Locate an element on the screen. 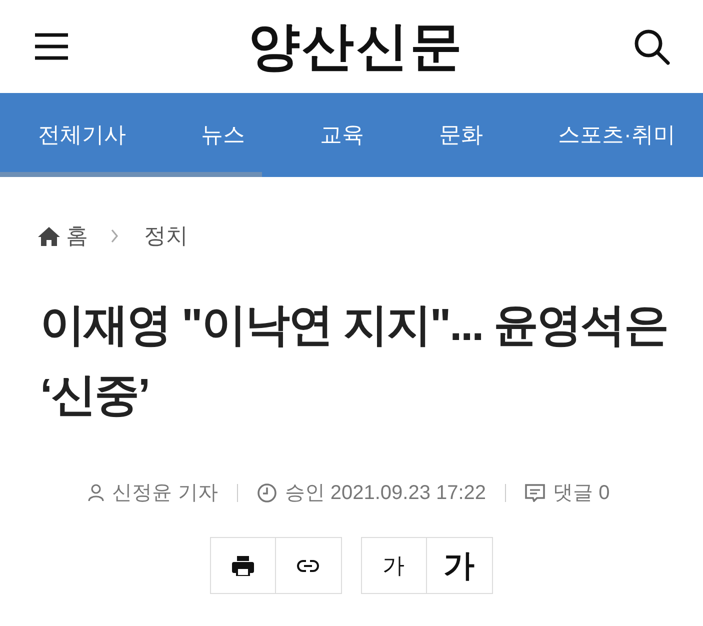 This screenshot has height=626, width=703. search-icon is located at coordinates (652, 46).